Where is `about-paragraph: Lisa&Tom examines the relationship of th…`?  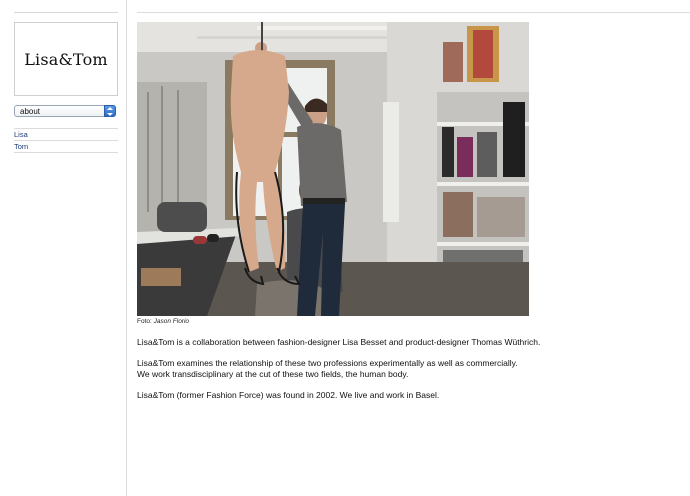 about-paragraph: Lisa&Tom examines the relationship of th… is located at coordinates (397, 368).